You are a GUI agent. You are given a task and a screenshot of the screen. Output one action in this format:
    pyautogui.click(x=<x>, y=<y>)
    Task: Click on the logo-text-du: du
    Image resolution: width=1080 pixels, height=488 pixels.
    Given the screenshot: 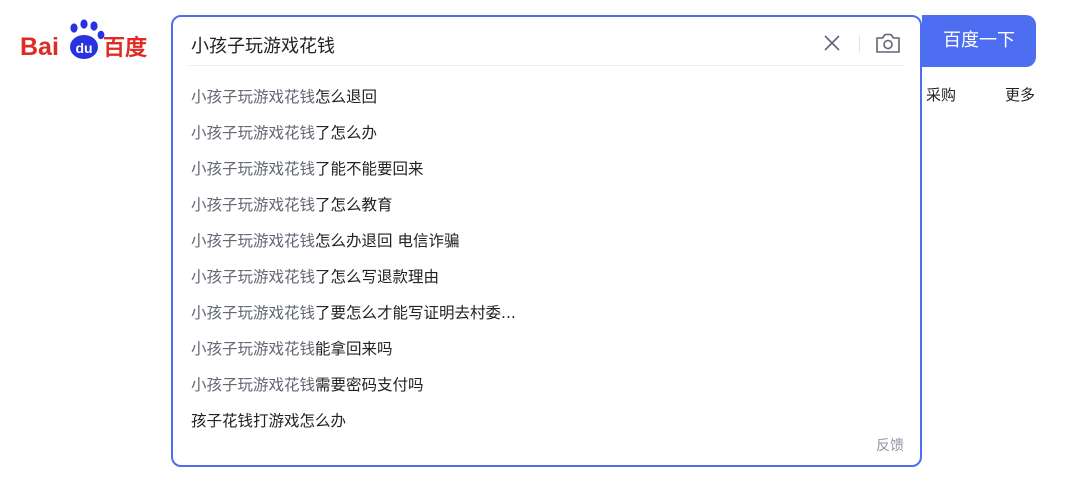 What is the action you would take?
    pyautogui.click(x=83, y=48)
    